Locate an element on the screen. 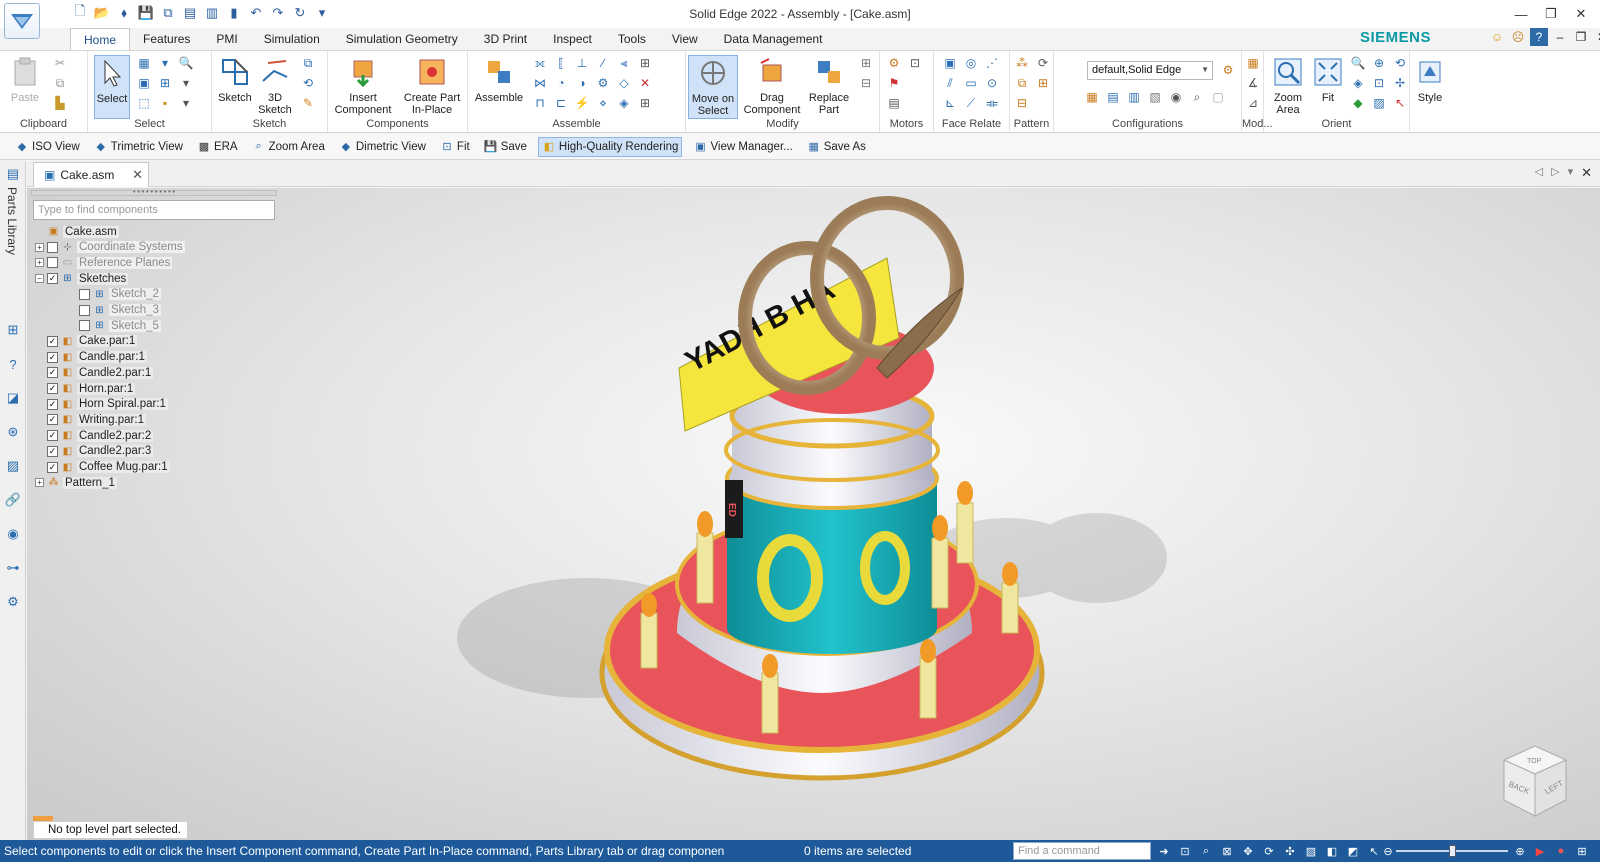  zoom-area-view-button: ⌕ Zoom Area is located at coordinates (288, 147).